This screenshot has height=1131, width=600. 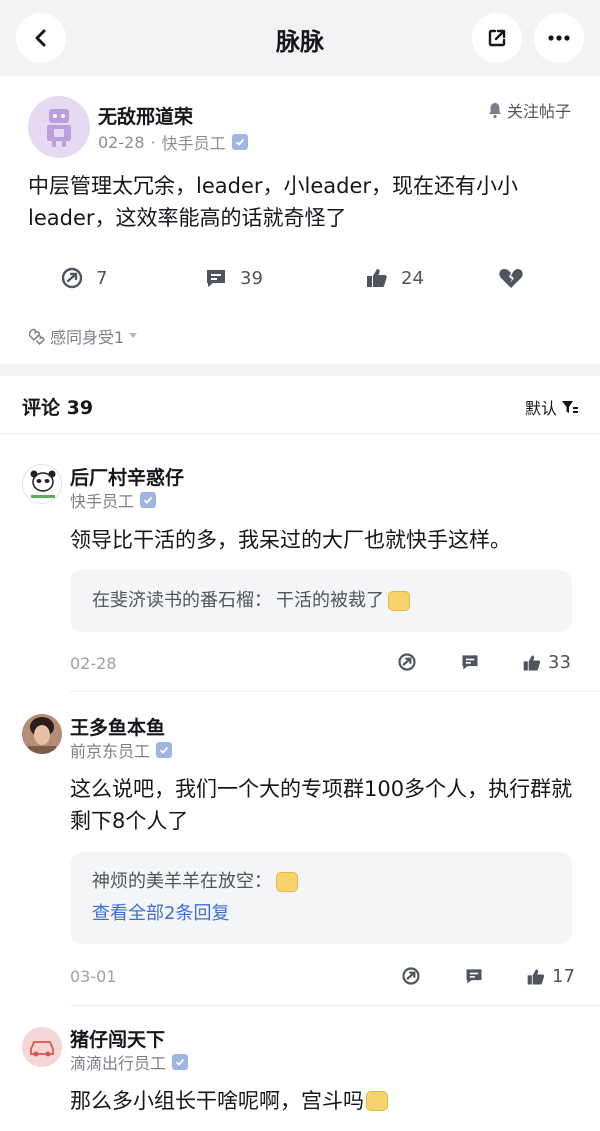 I want to click on comment-date: 03-01, so click(x=93, y=976).